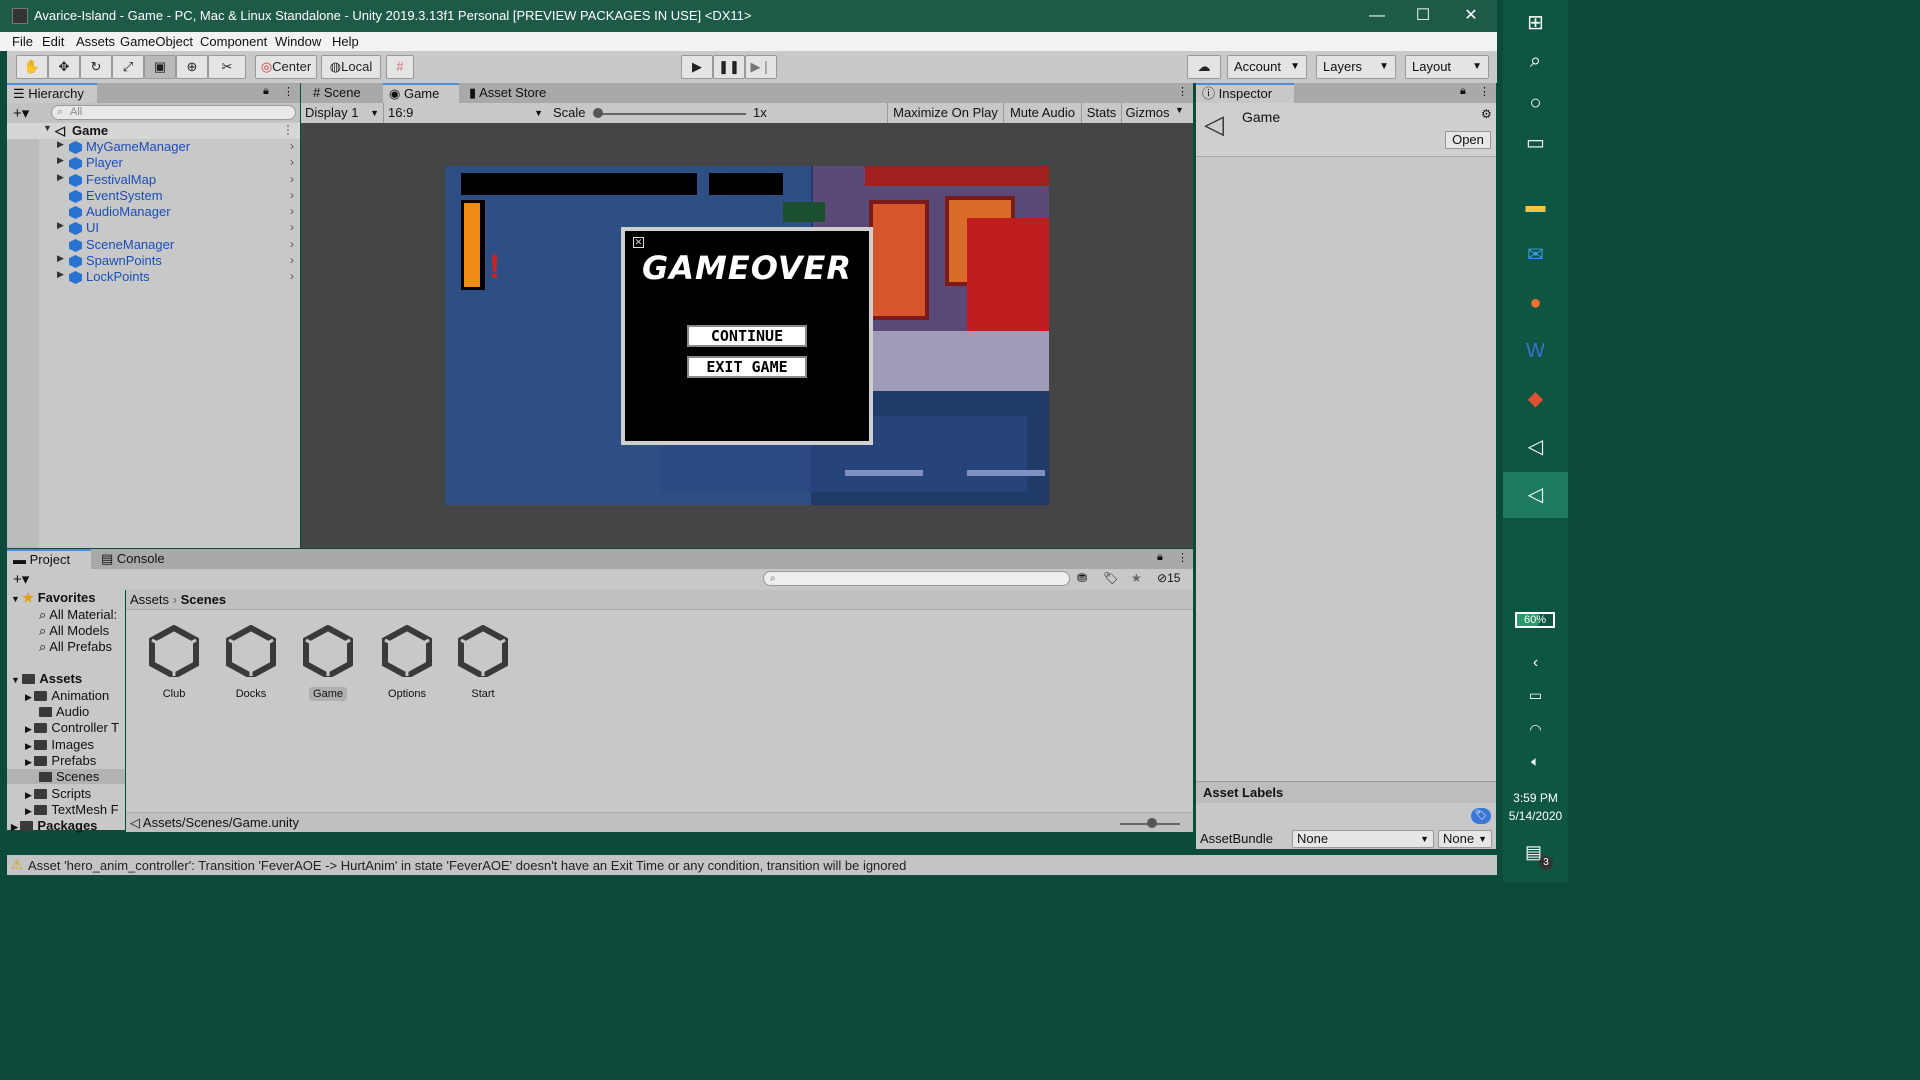  I want to click on layers-dropdown: Layers ▼, so click(1356, 67).